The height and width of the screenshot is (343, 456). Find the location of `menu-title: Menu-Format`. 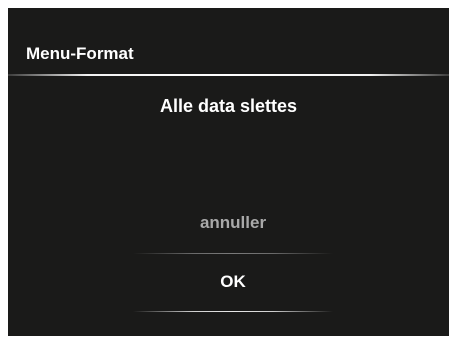

menu-title: Menu-Format is located at coordinates (80, 53).